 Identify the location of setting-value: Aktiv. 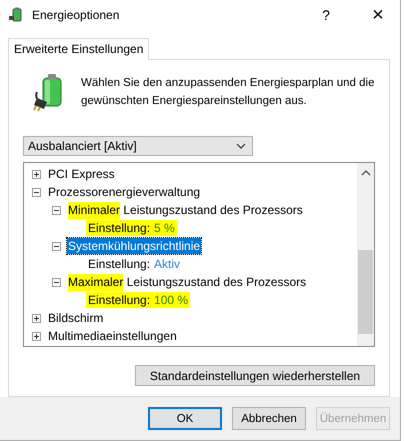
(168, 264).